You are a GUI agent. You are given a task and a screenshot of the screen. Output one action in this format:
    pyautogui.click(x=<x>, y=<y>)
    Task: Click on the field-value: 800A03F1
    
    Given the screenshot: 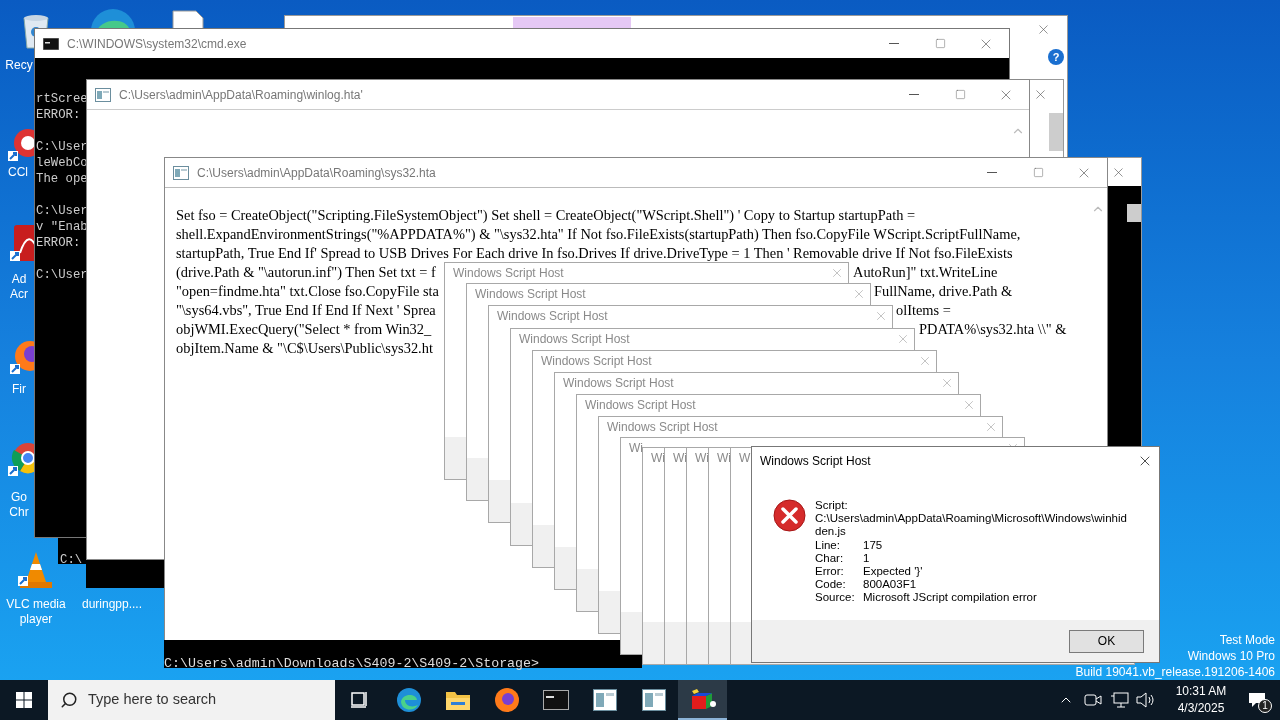 What is the action you would take?
    pyautogui.click(x=890, y=584)
    